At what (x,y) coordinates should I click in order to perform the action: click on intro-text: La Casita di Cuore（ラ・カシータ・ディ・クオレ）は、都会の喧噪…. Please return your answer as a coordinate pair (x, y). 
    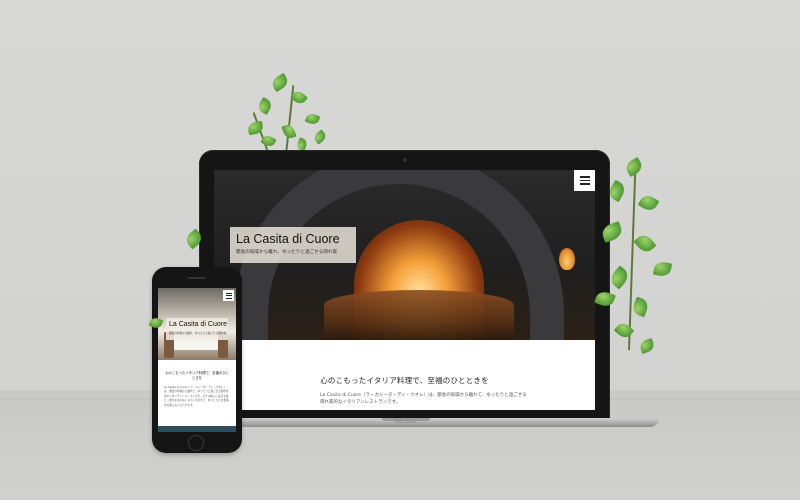
    Looking at the image, I should click on (423, 399).